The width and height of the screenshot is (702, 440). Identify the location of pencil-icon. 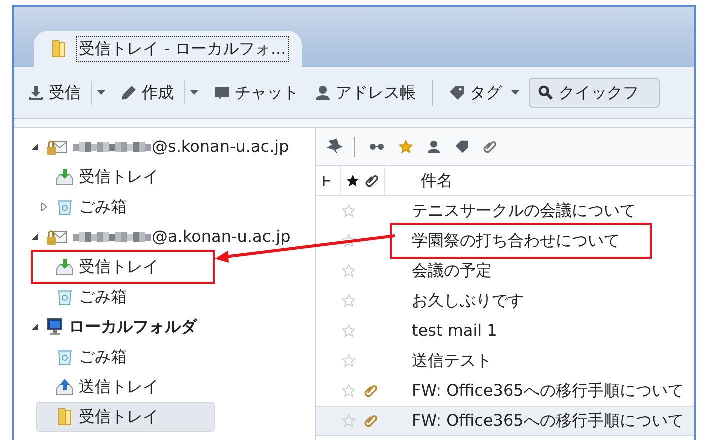
(129, 92).